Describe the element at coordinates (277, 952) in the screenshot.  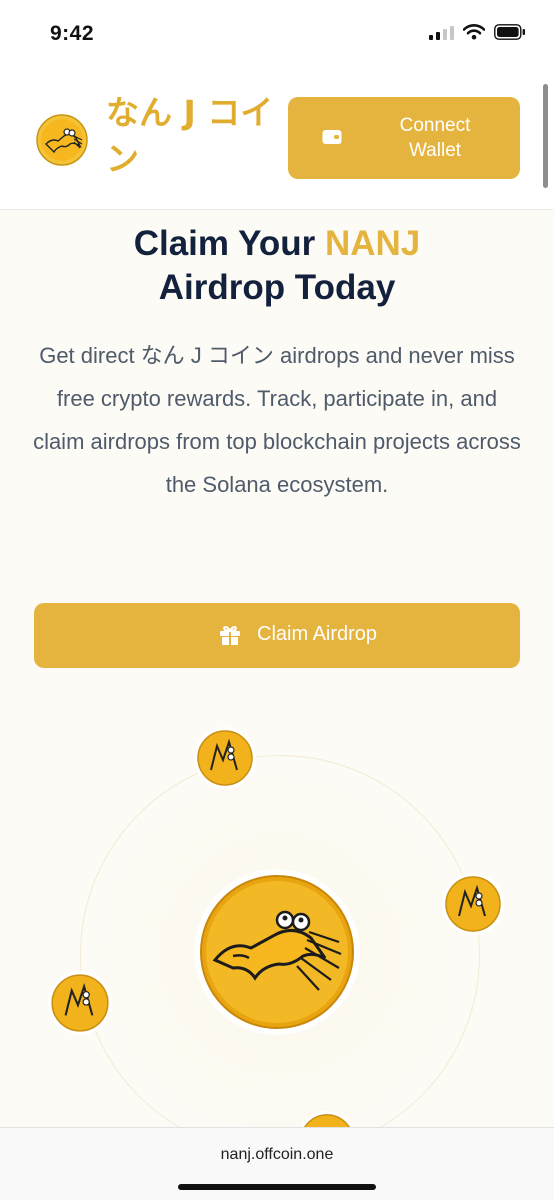
I see `nanj-main-coin-icon` at that location.